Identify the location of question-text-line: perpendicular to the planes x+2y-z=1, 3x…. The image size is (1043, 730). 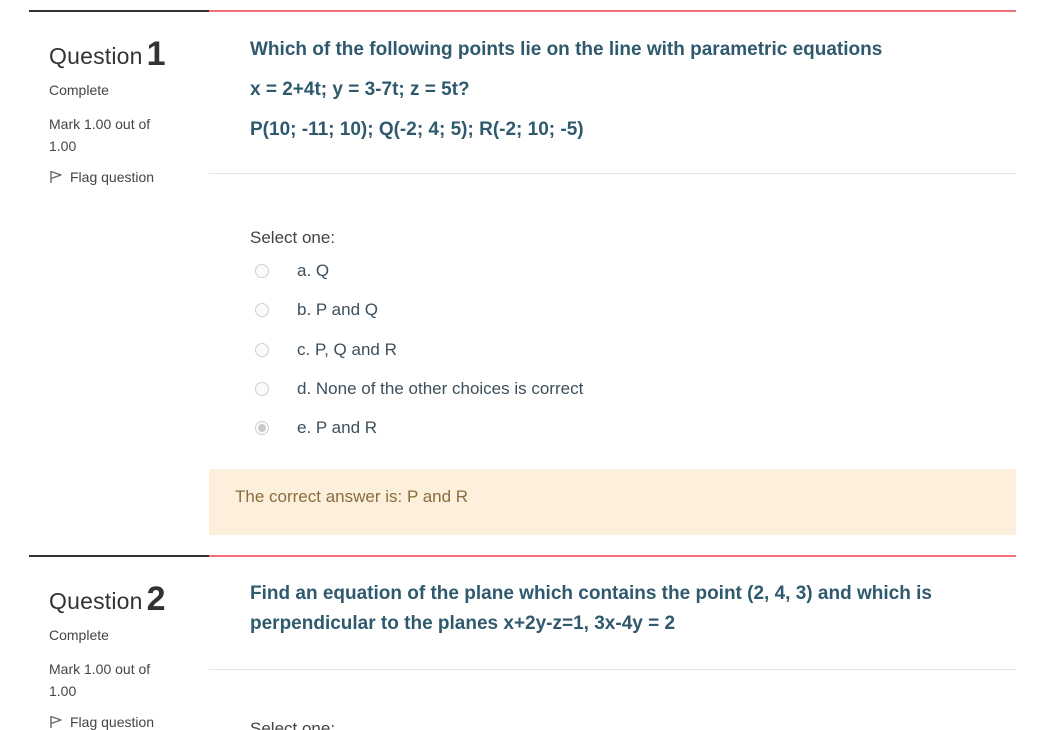
(463, 623).